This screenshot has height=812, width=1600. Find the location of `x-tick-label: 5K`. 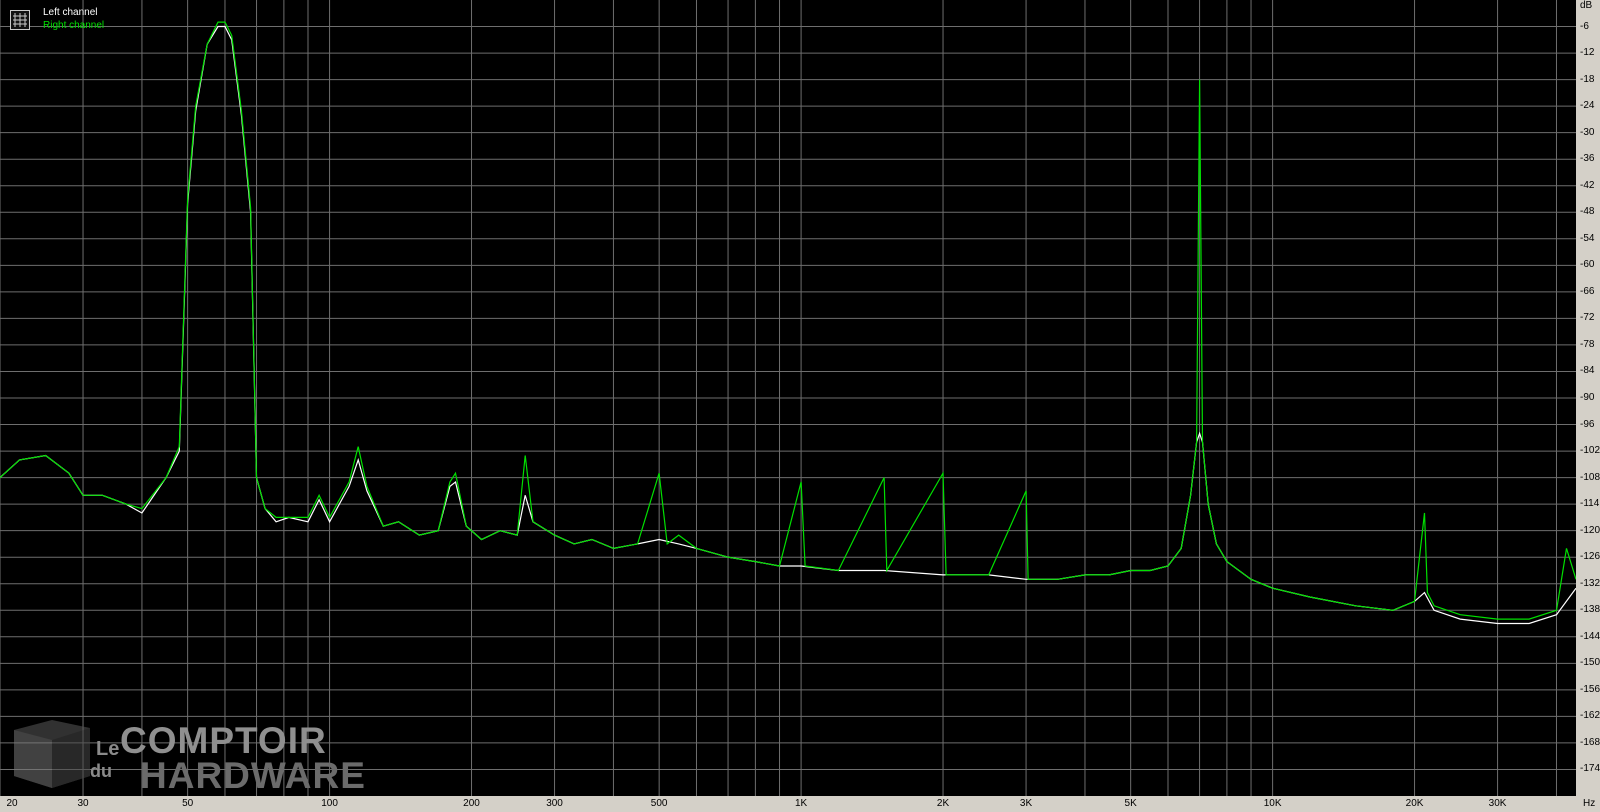

x-tick-label: 5K is located at coordinates (1130, 803).